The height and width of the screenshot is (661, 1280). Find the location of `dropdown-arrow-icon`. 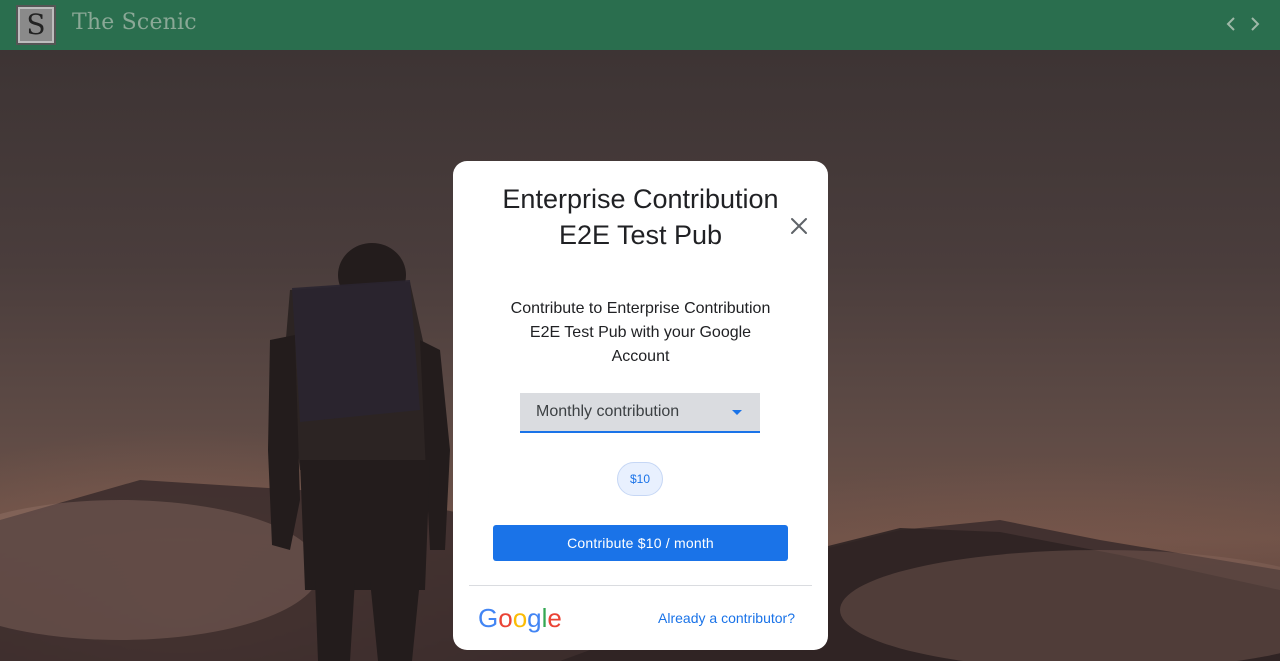

dropdown-arrow-icon is located at coordinates (737, 412).